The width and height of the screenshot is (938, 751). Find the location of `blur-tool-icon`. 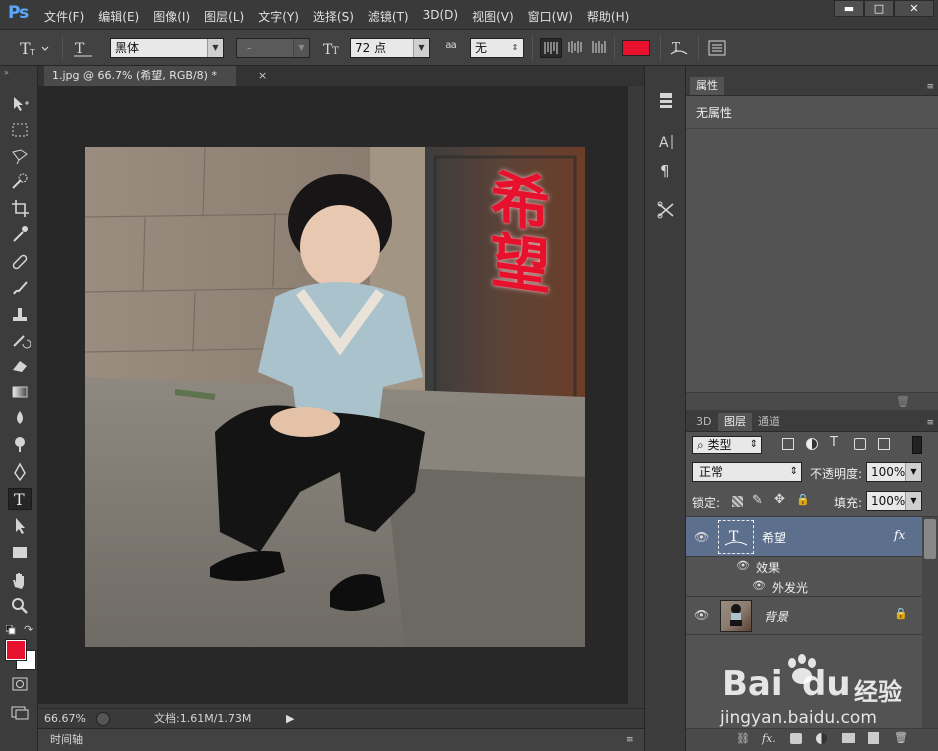

blur-tool-icon is located at coordinates (20, 419).